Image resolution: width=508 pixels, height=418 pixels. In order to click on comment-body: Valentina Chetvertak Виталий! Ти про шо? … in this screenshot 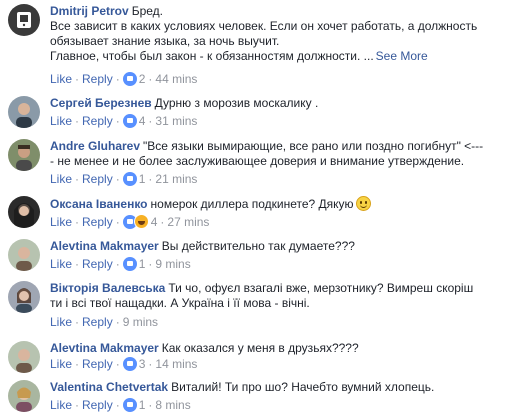, I will do `click(270, 387)`.